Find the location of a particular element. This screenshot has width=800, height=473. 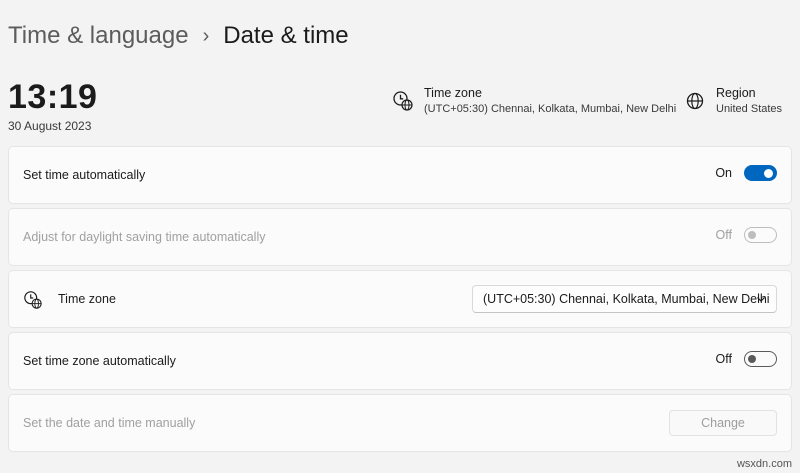

change-button: Change is located at coordinates (723, 423).